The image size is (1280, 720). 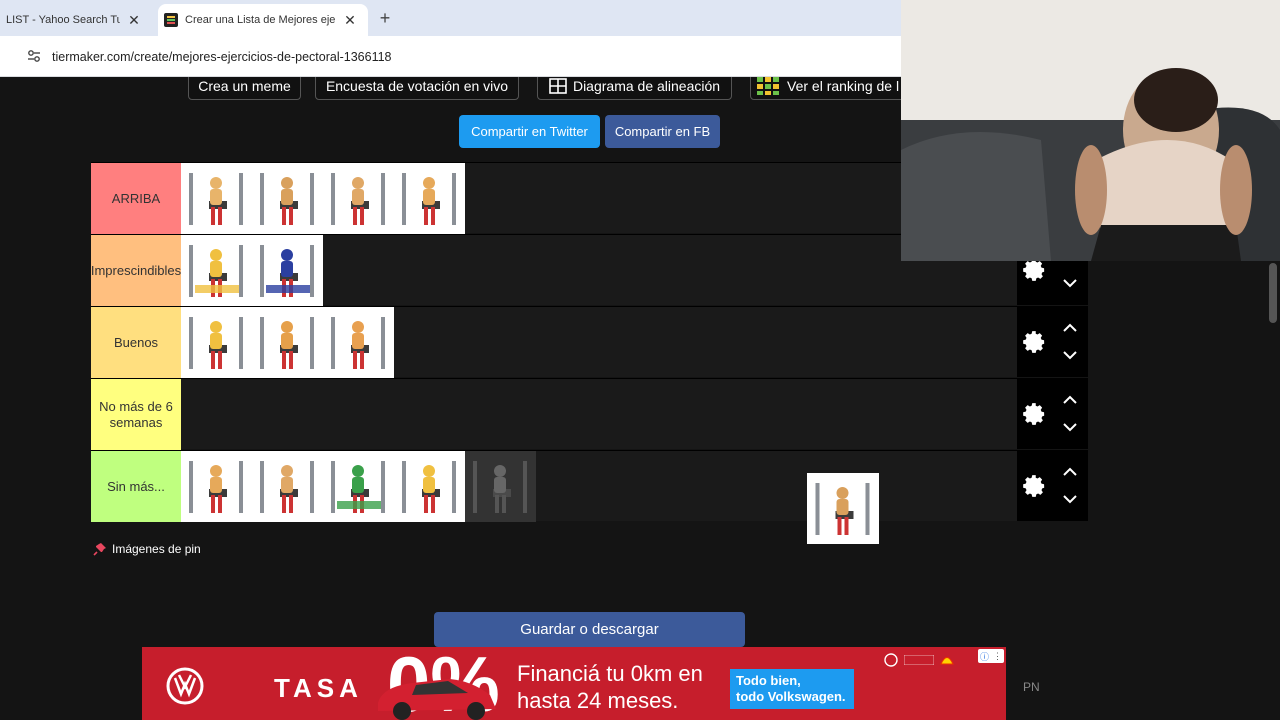 I want to click on tab-title: Crear una Lista de Mejores ejerc, so click(x=260, y=20).